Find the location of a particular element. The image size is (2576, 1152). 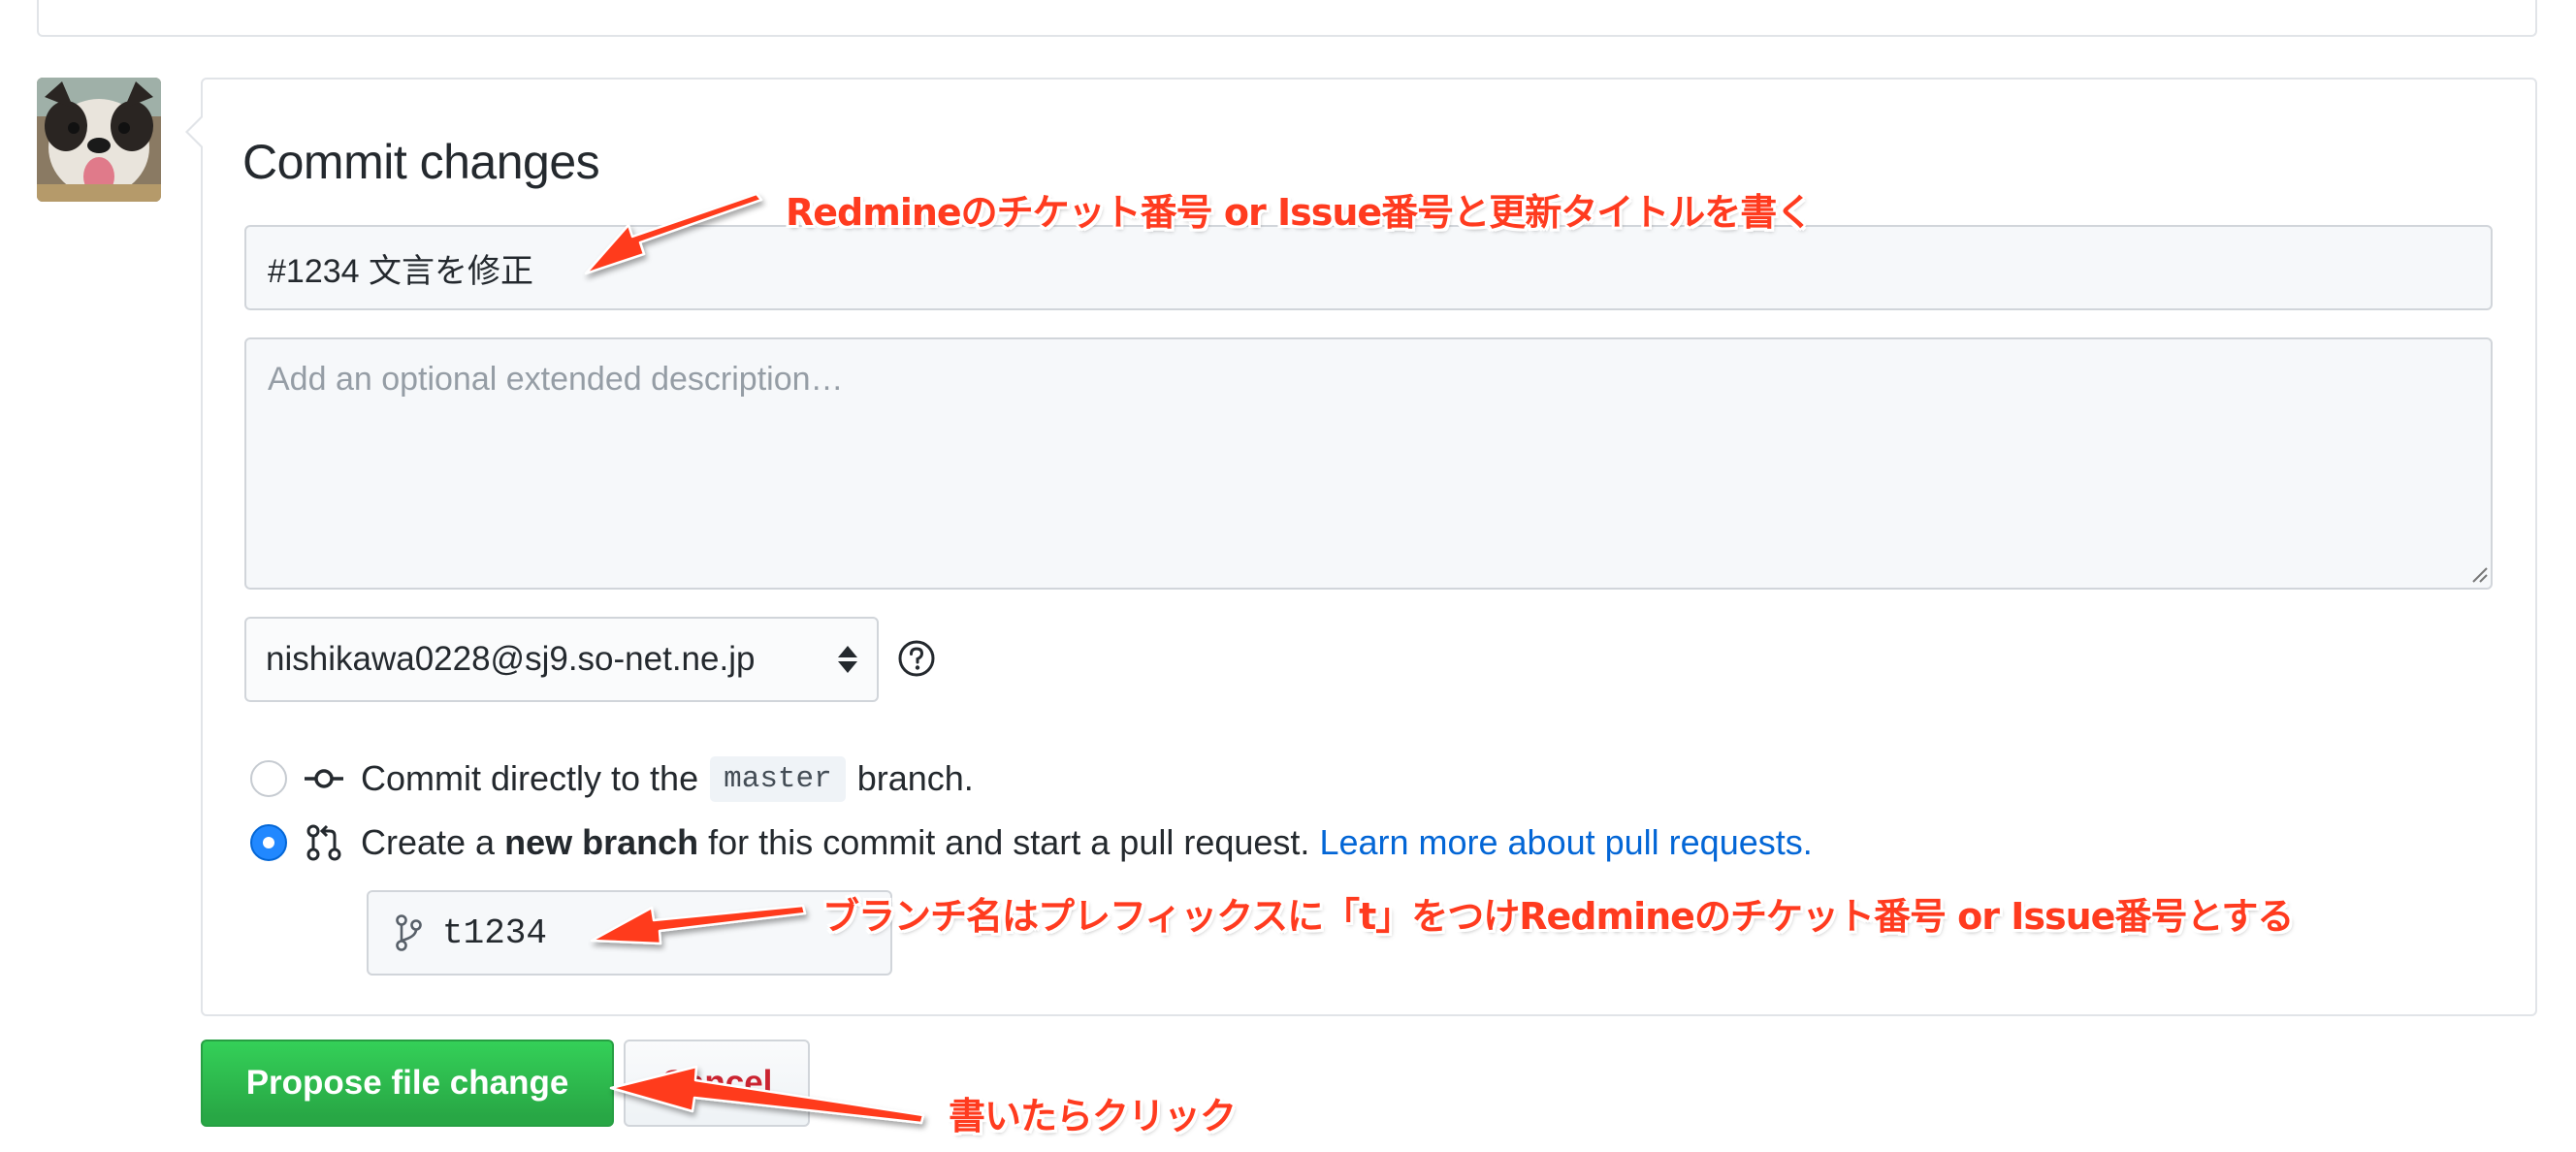

commit-direct-radio is located at coordinates (268, 778).